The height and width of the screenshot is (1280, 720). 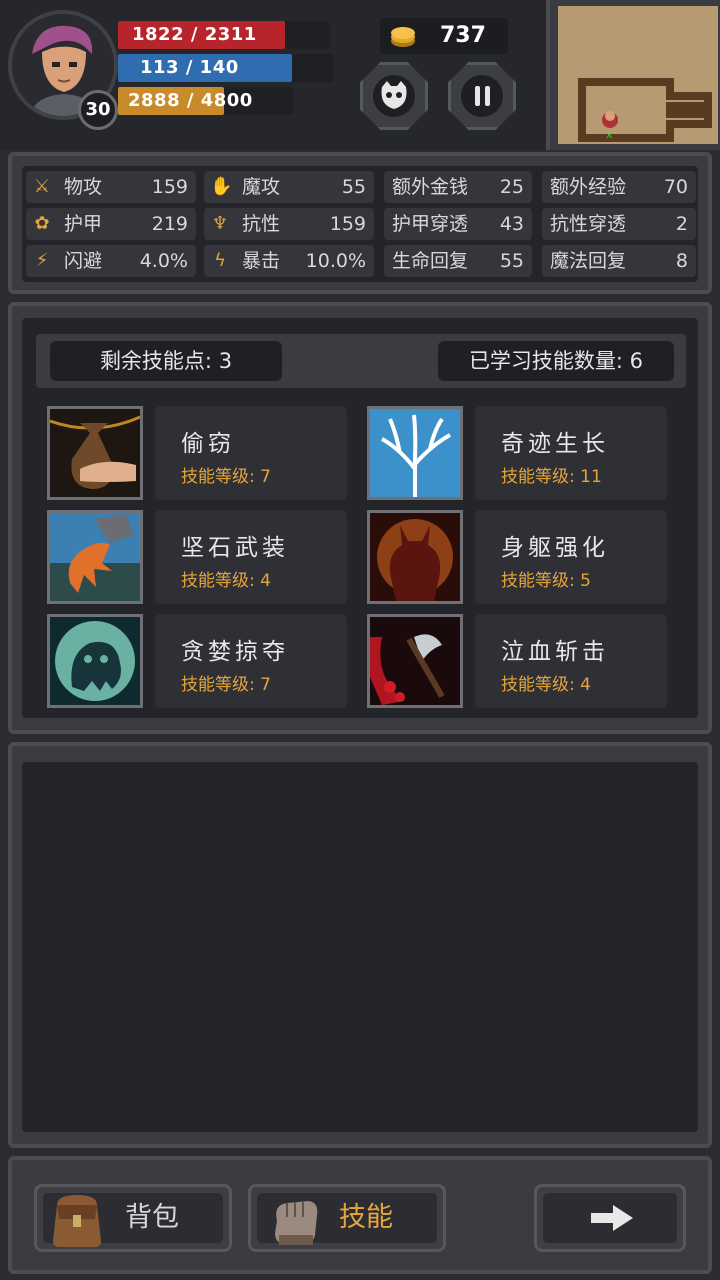 What do you see at coordinates (220, 223) in the screenshot?
I see `muscle-icon: ♆` at bounding box center [220, 223].